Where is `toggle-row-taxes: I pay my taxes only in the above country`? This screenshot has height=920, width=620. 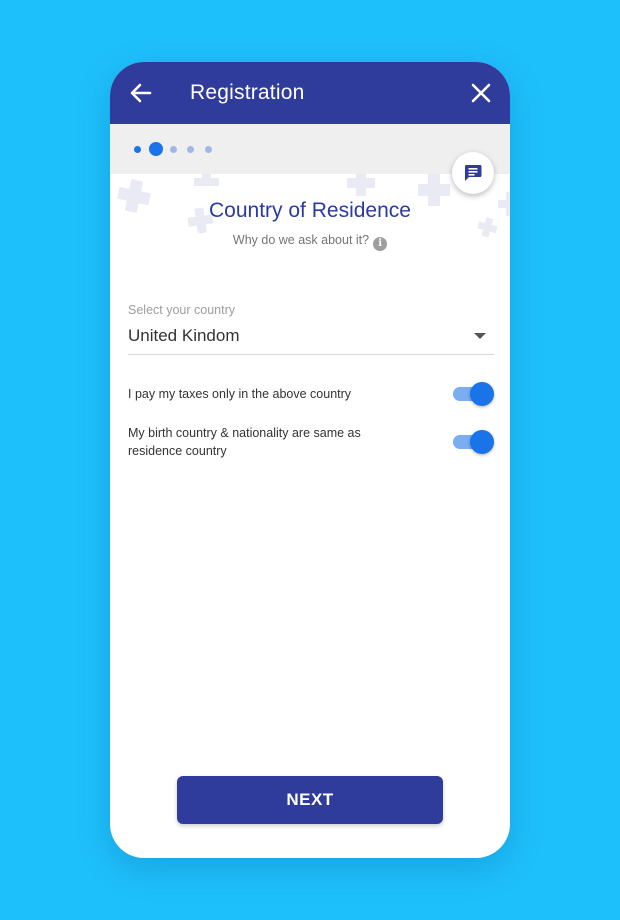
toggle-row-taxes: I pay my taxes only in the above country is located at coordinates (311, 394).